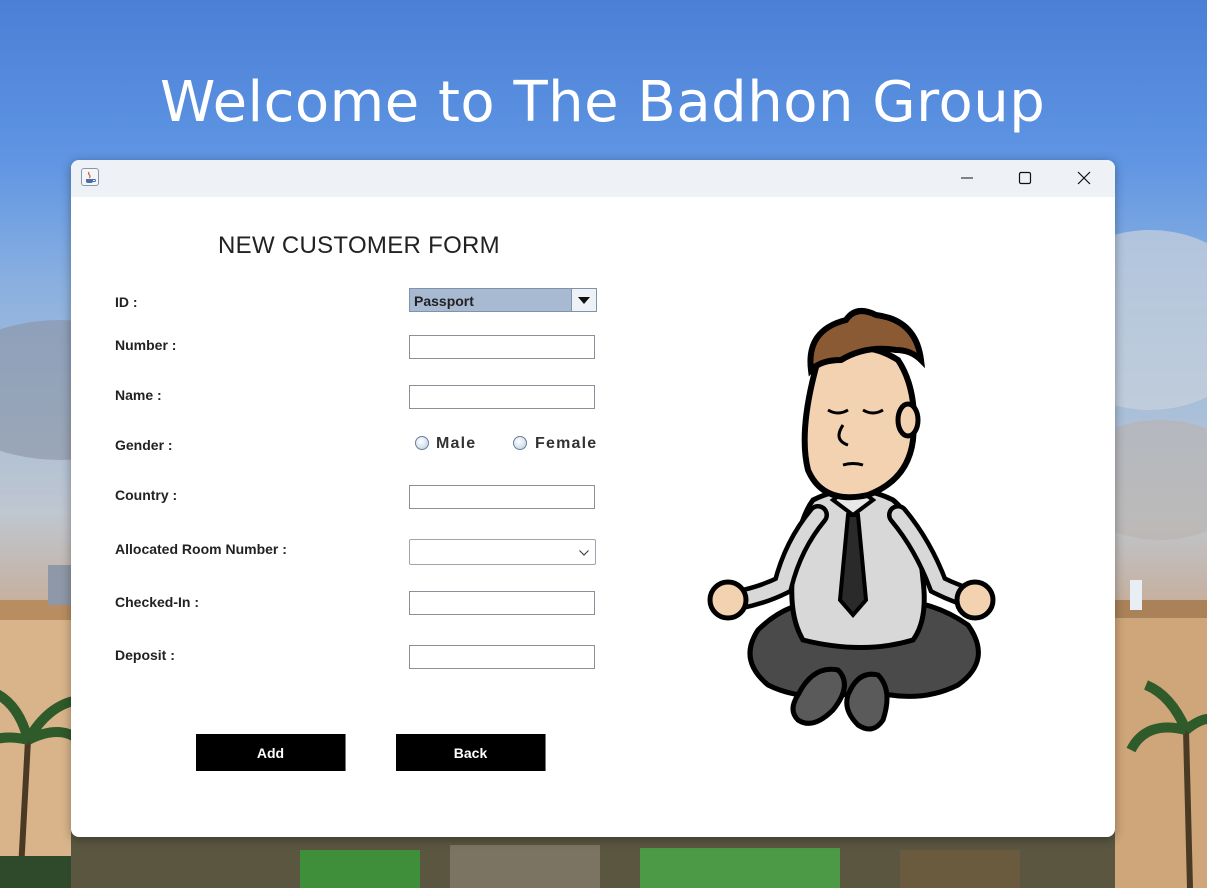 The height and width of the screenshot is (888, 1207). What do you see at coordinates (502, 552) in the screenshot?
I see `room-number-select` at bounding box center [502, 552].